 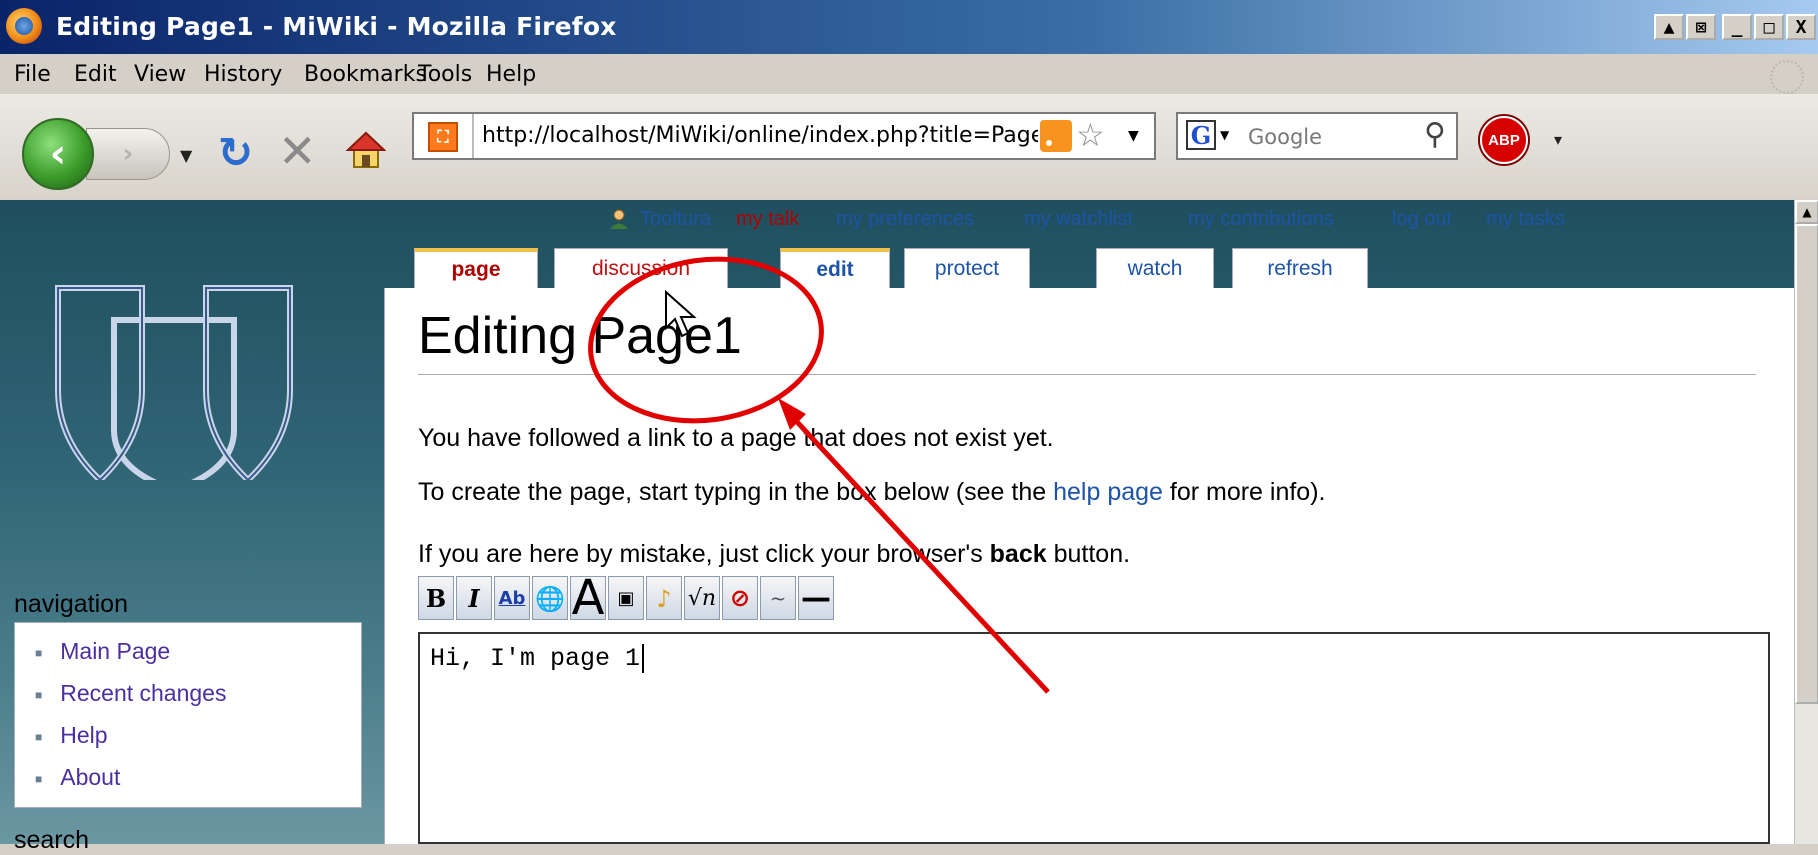 What do you see at coordinates (1787, 77) in the screenshot?
I see `throbber-icon` at bounding box center [1787, 77].